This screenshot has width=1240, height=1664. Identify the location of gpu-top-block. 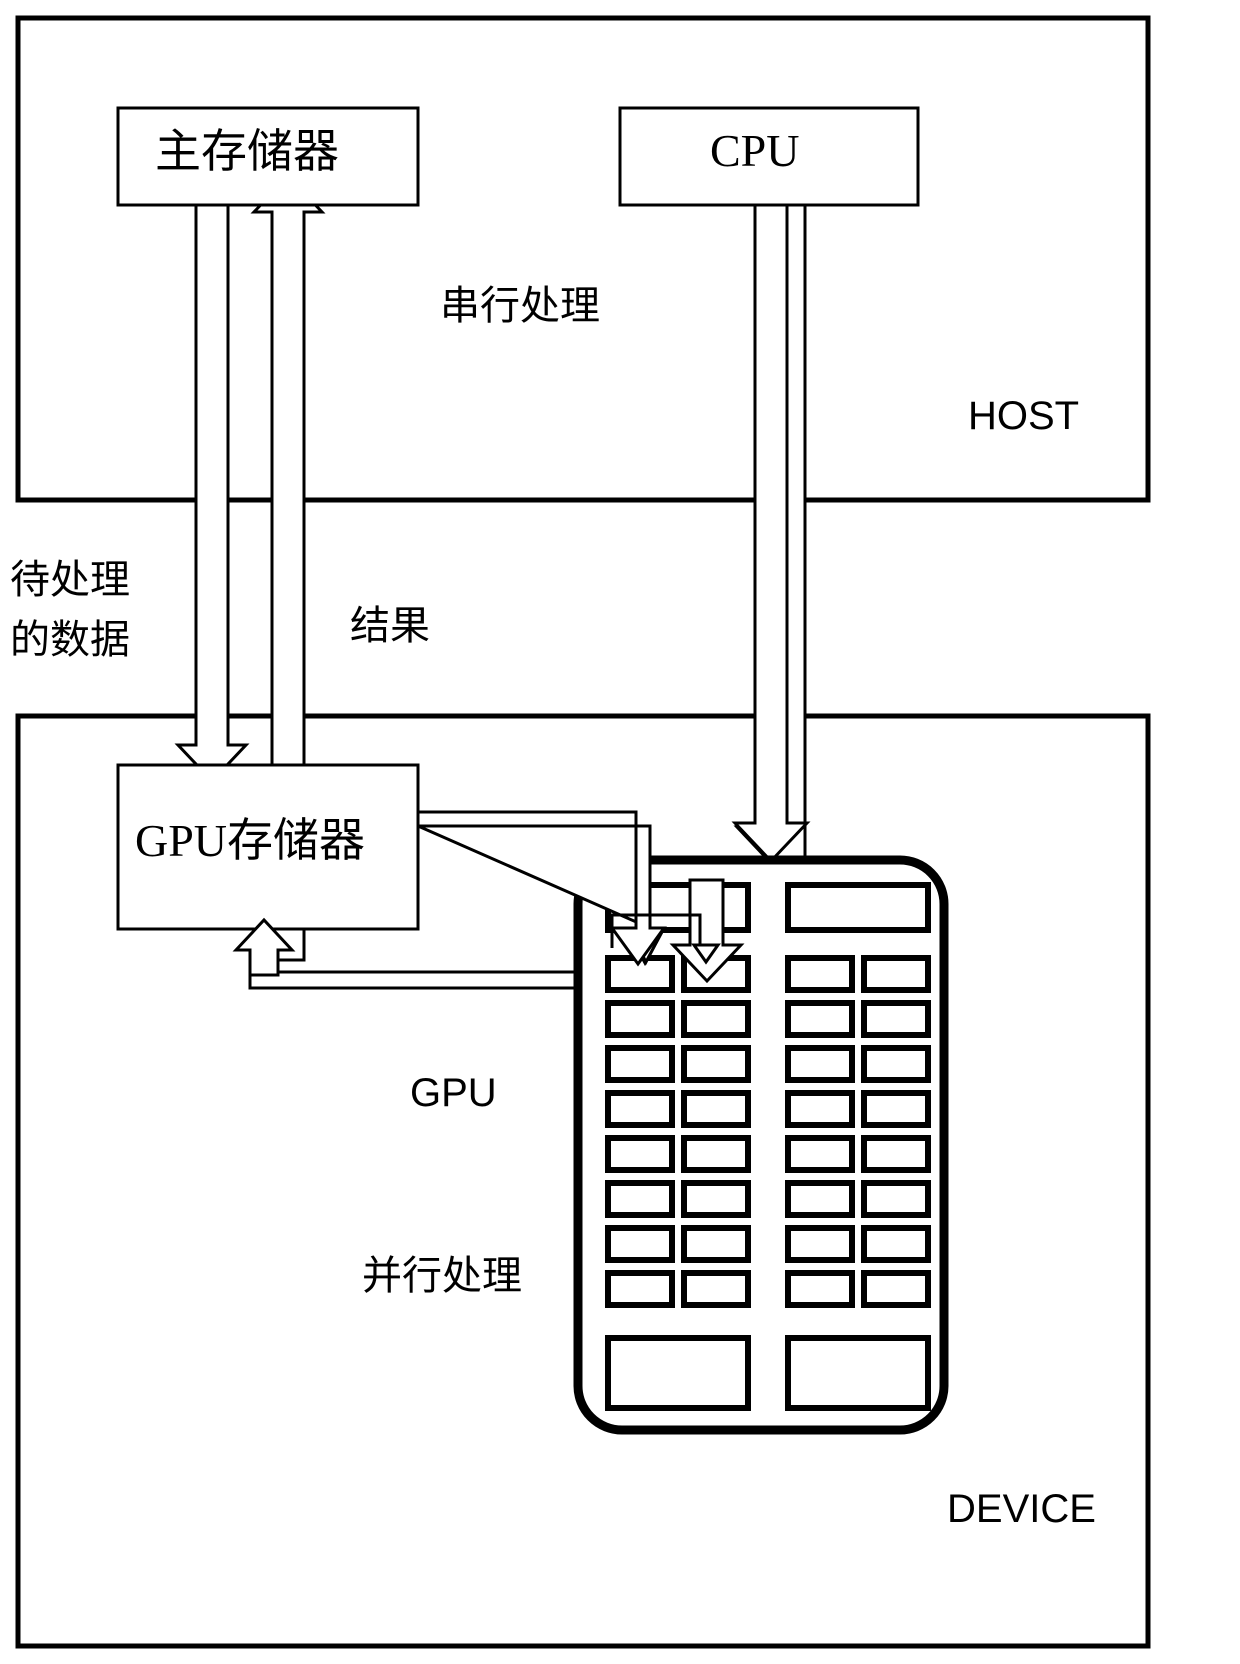
(858, 907).